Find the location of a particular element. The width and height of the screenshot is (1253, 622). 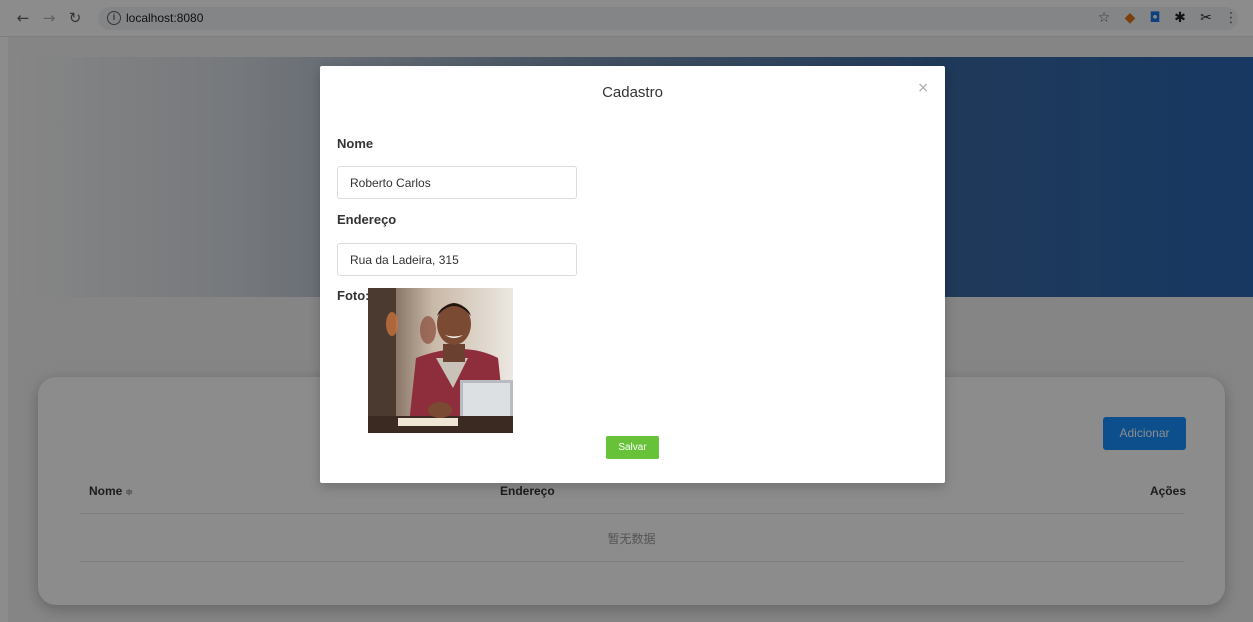

photo-illustration is located at coordinates (440, 360).